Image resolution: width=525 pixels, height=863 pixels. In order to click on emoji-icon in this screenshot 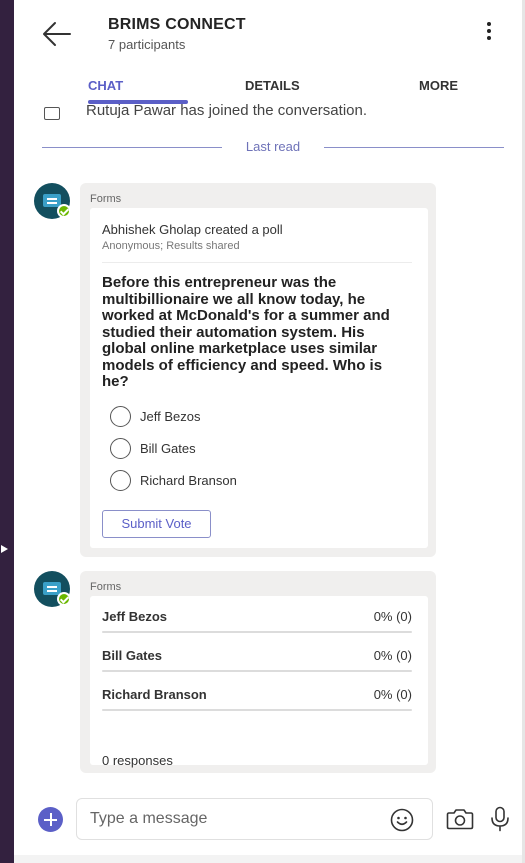, I will do `click(402, 820)`.